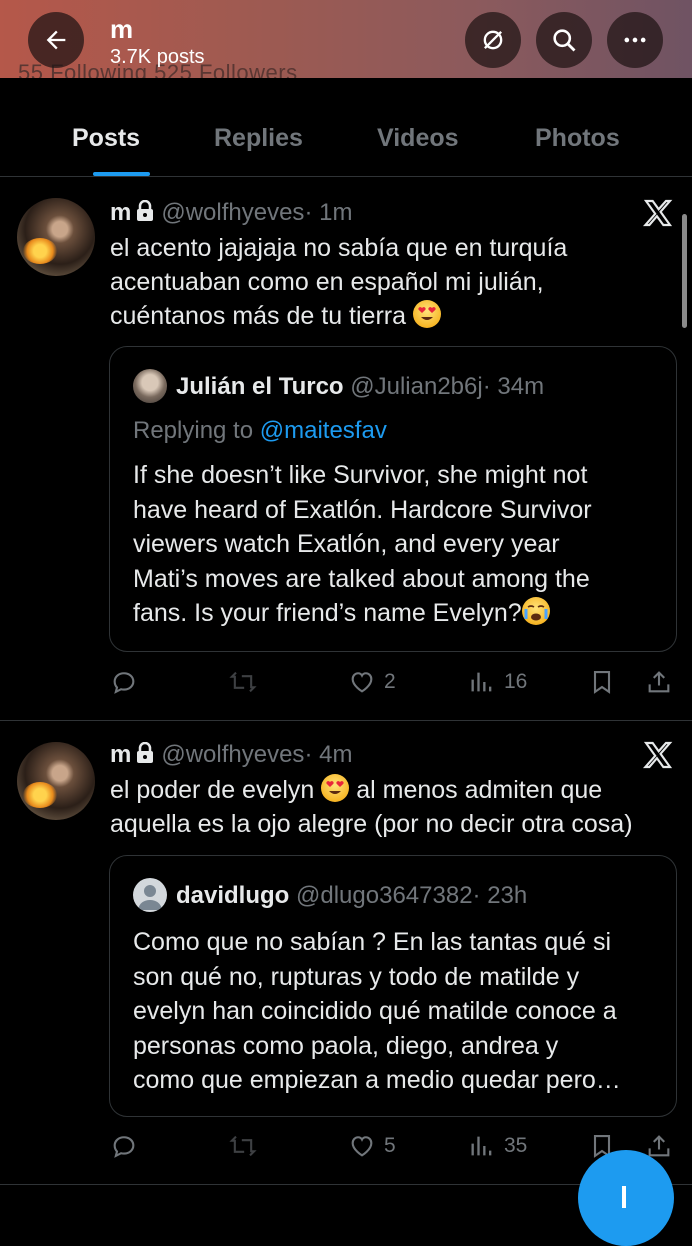 This screenshot has height=1246, width=692. What do you see at coordinates (338, 316) in the screenshot?
I see `post-text-line: cuéntanos más de tu tierra` at bounding box center [338, 316].